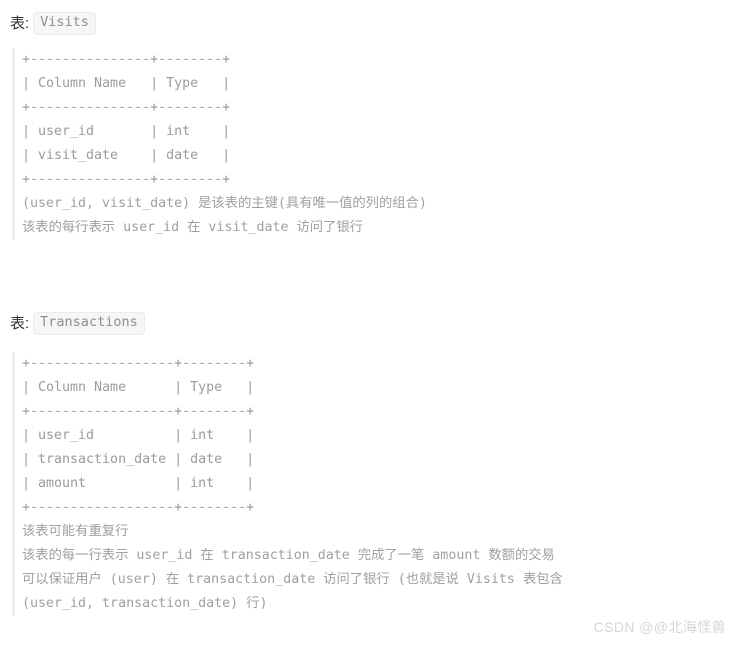  Describe the element at coordinates (192, 227) in the screenshot. I see `visits-note-row-meaning: 该表的每行表示 user_id 在 visit_date 访问了银行` at that location.